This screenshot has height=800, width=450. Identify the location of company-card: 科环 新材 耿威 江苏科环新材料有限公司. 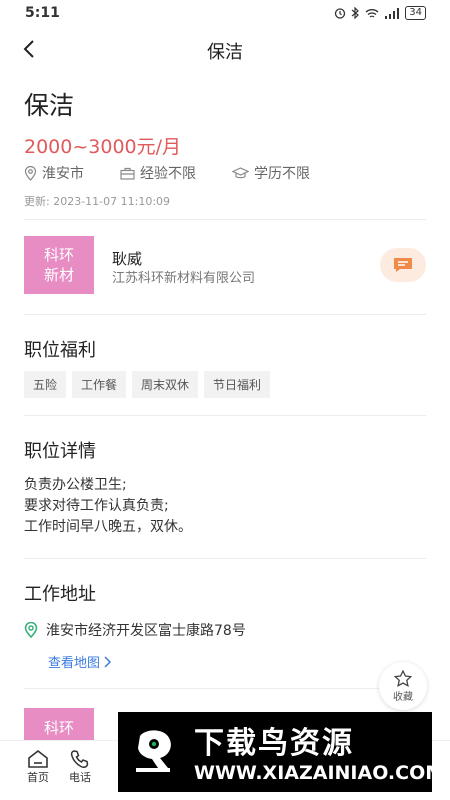
(225, 265).